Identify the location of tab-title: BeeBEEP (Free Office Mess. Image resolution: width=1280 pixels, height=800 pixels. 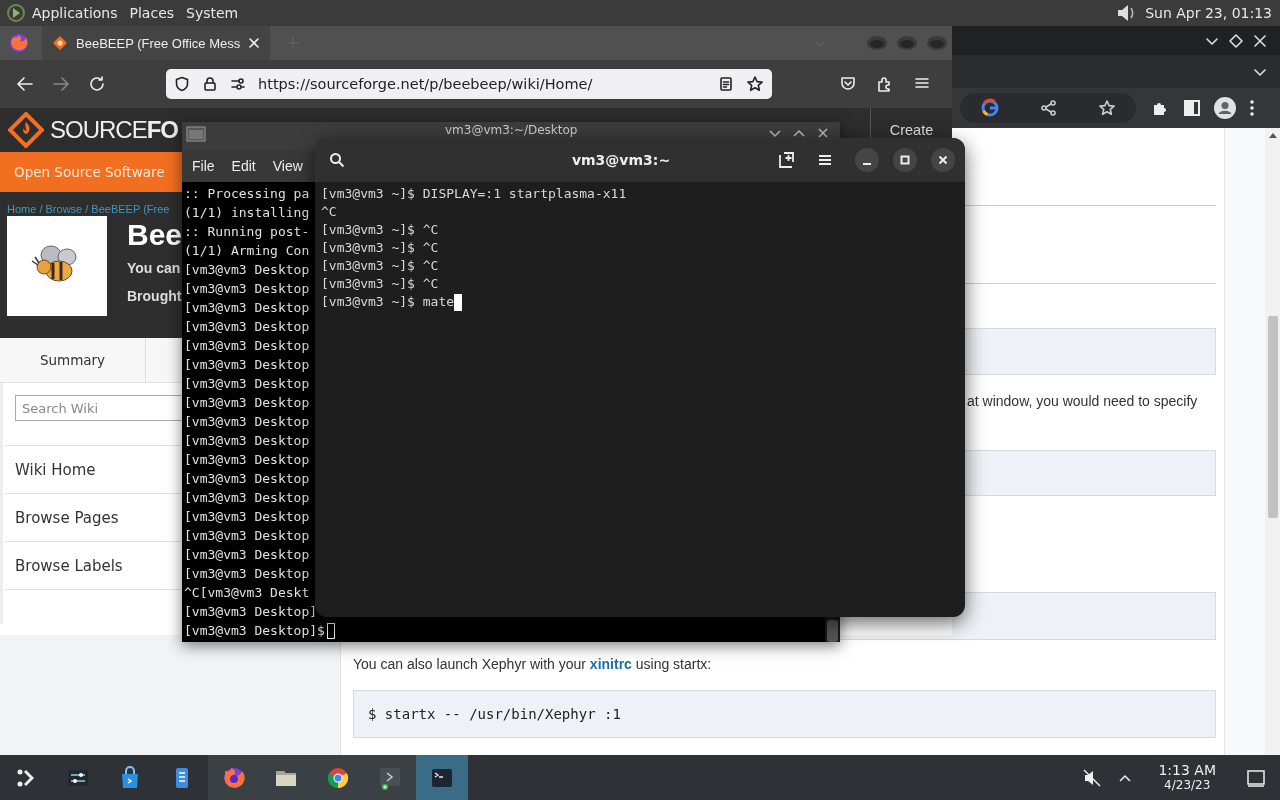
(158, 43).